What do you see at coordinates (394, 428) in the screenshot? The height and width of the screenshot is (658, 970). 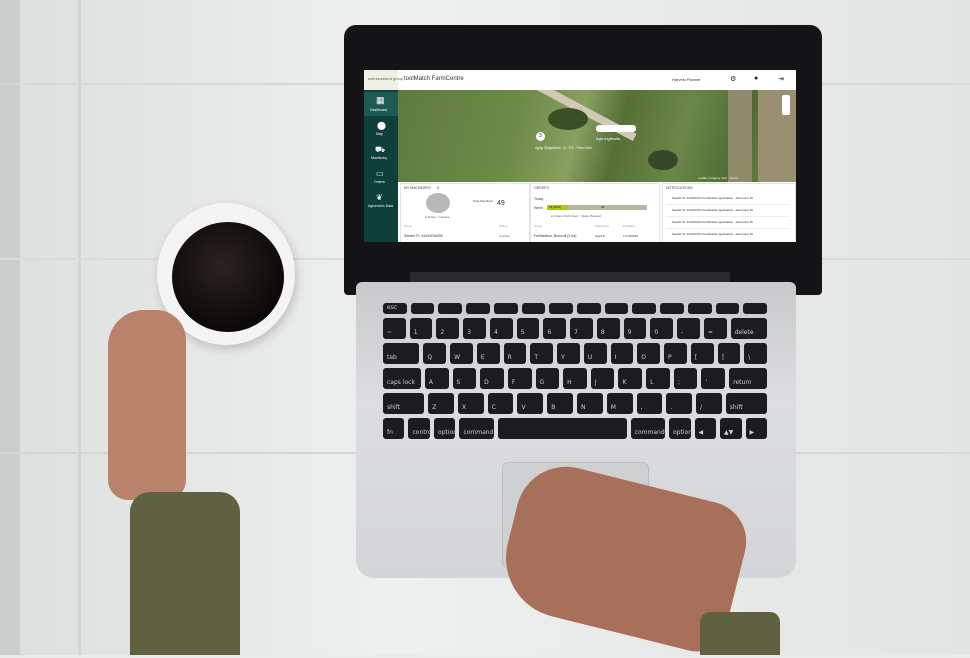 I see `keyboard-key: fn` at bounding box center [394, 428].